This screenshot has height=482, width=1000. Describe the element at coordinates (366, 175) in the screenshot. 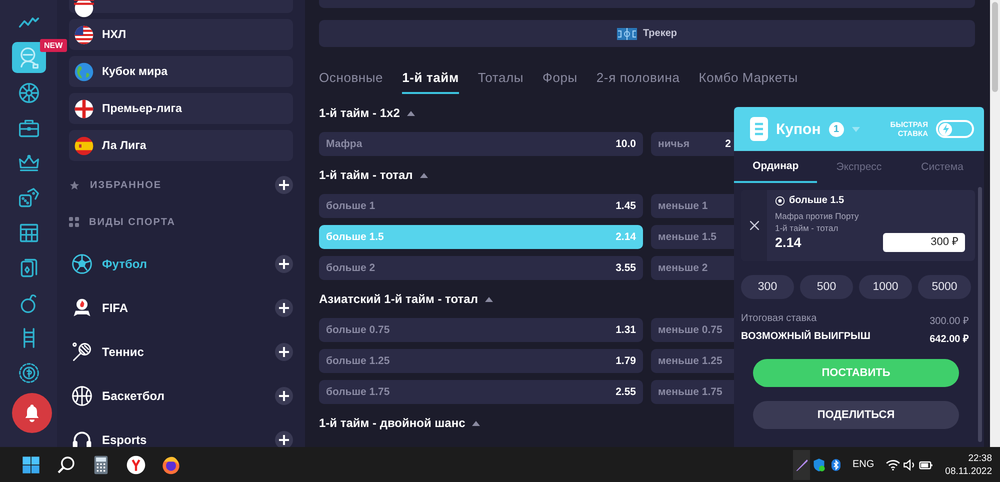

I see `market-title: 1-й тайм - тотал` at that location.